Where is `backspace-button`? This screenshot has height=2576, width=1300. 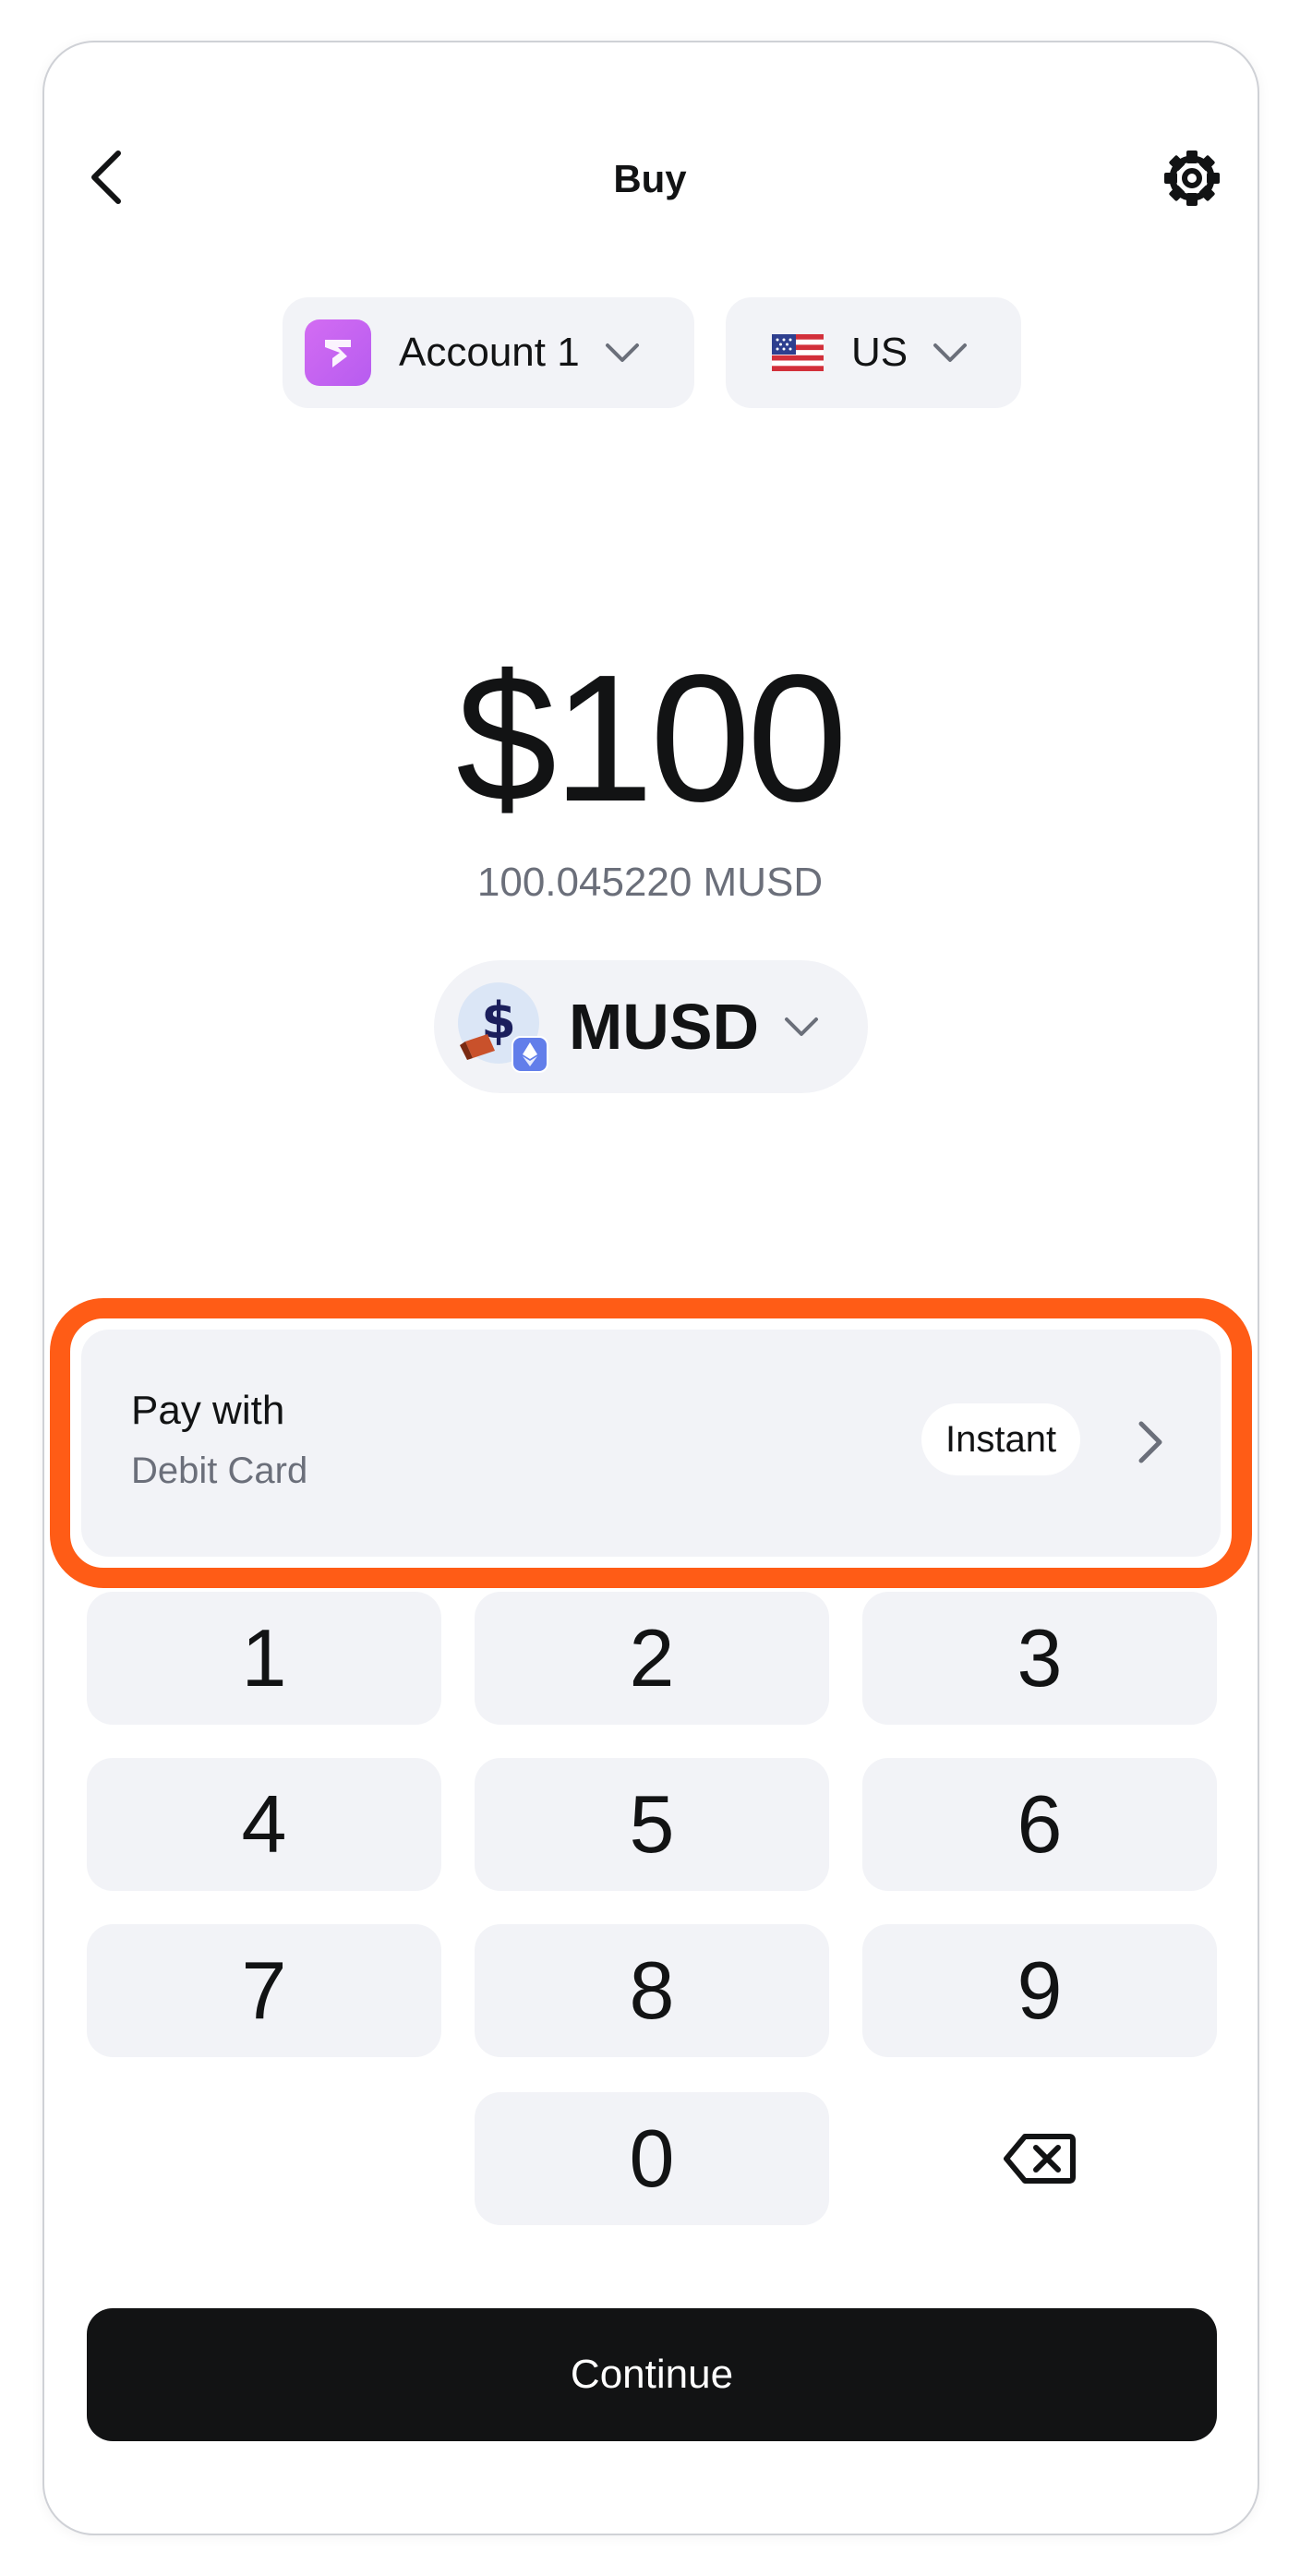
backspace-button is located at coordinates (1039, 2158).